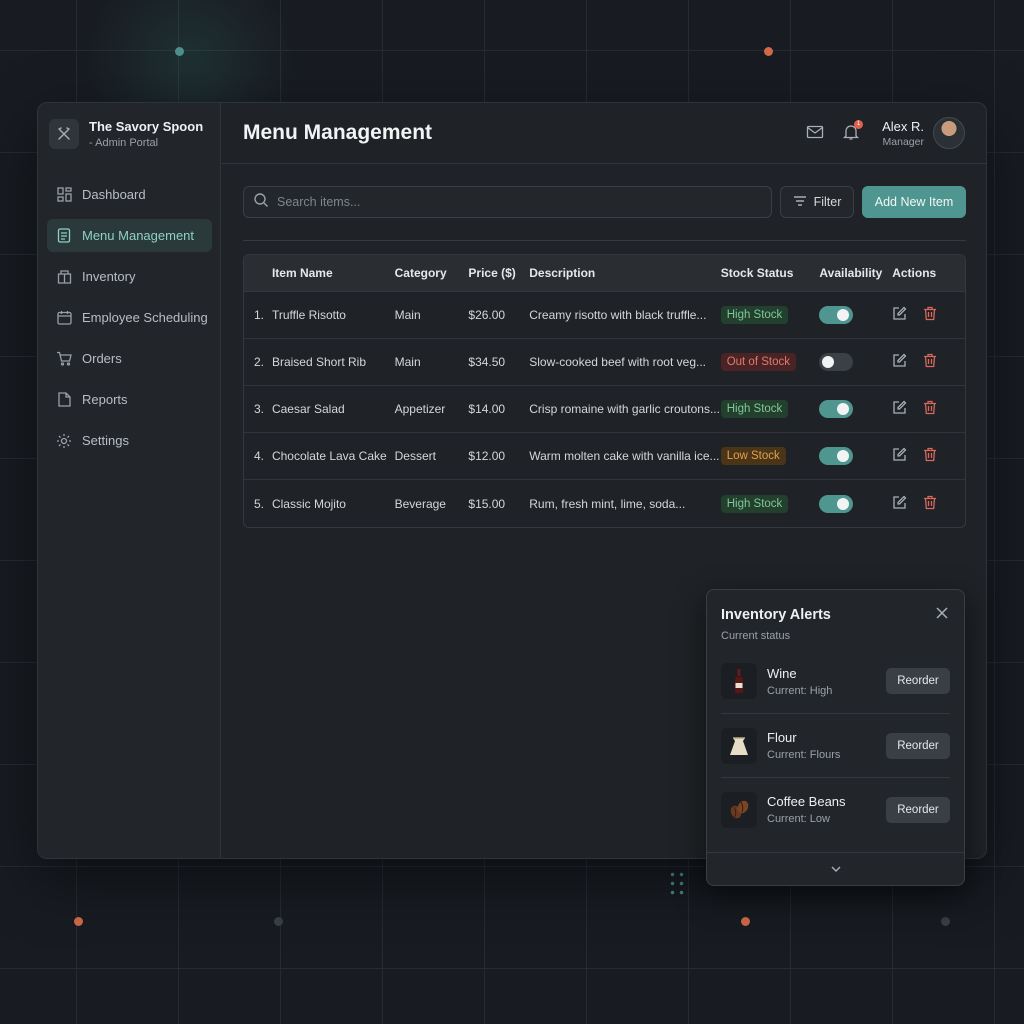 The width and height of the screenshot is (1024, 1024). Describe the element at coordinates (259, 409) in the screenshot. I see `row-number: 3.` at that location.